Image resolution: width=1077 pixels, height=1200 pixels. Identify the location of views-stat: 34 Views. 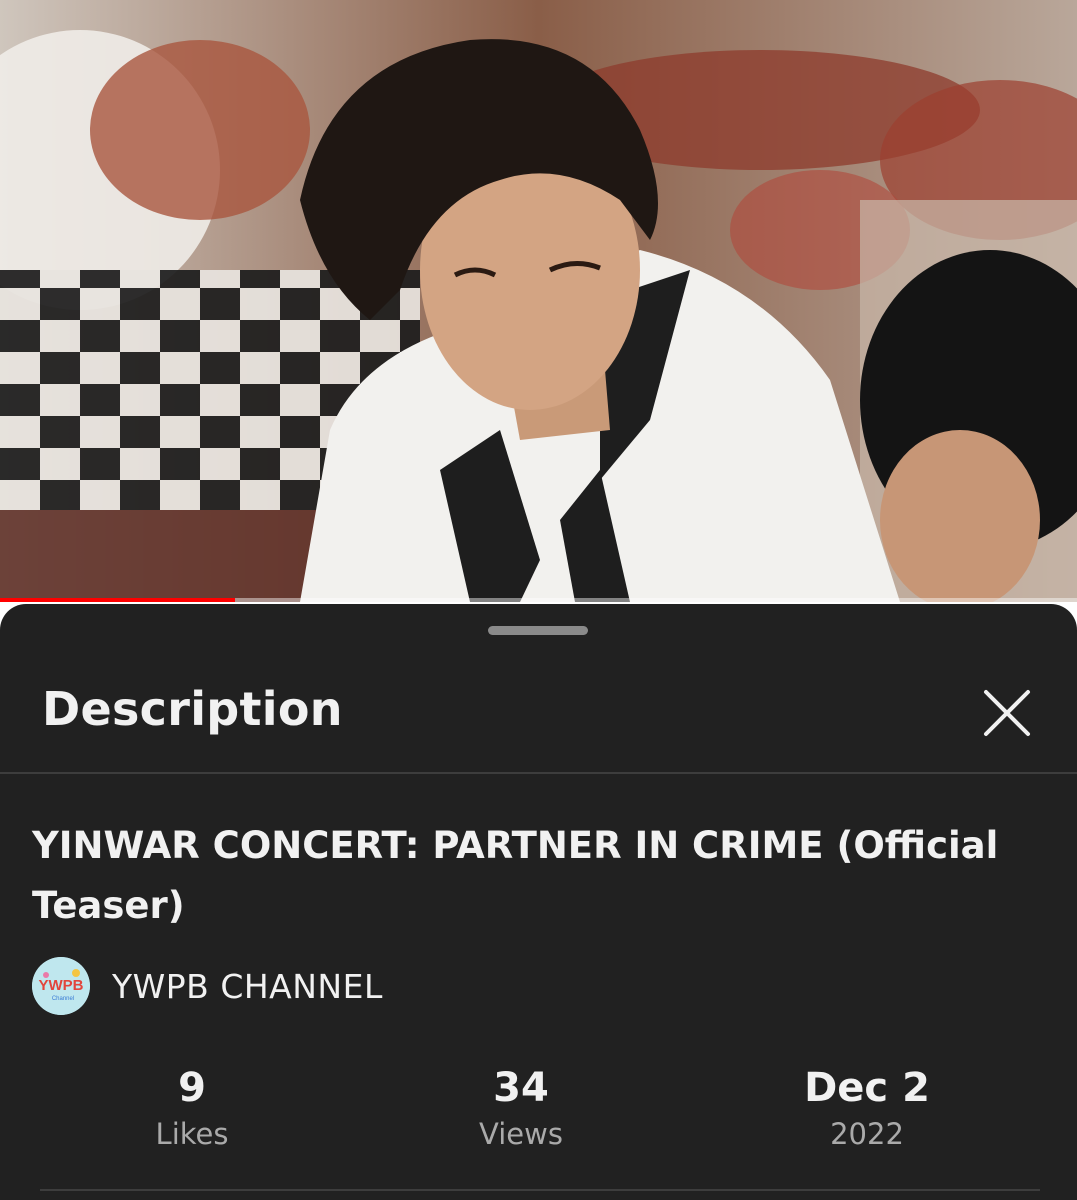
(521, 1108).